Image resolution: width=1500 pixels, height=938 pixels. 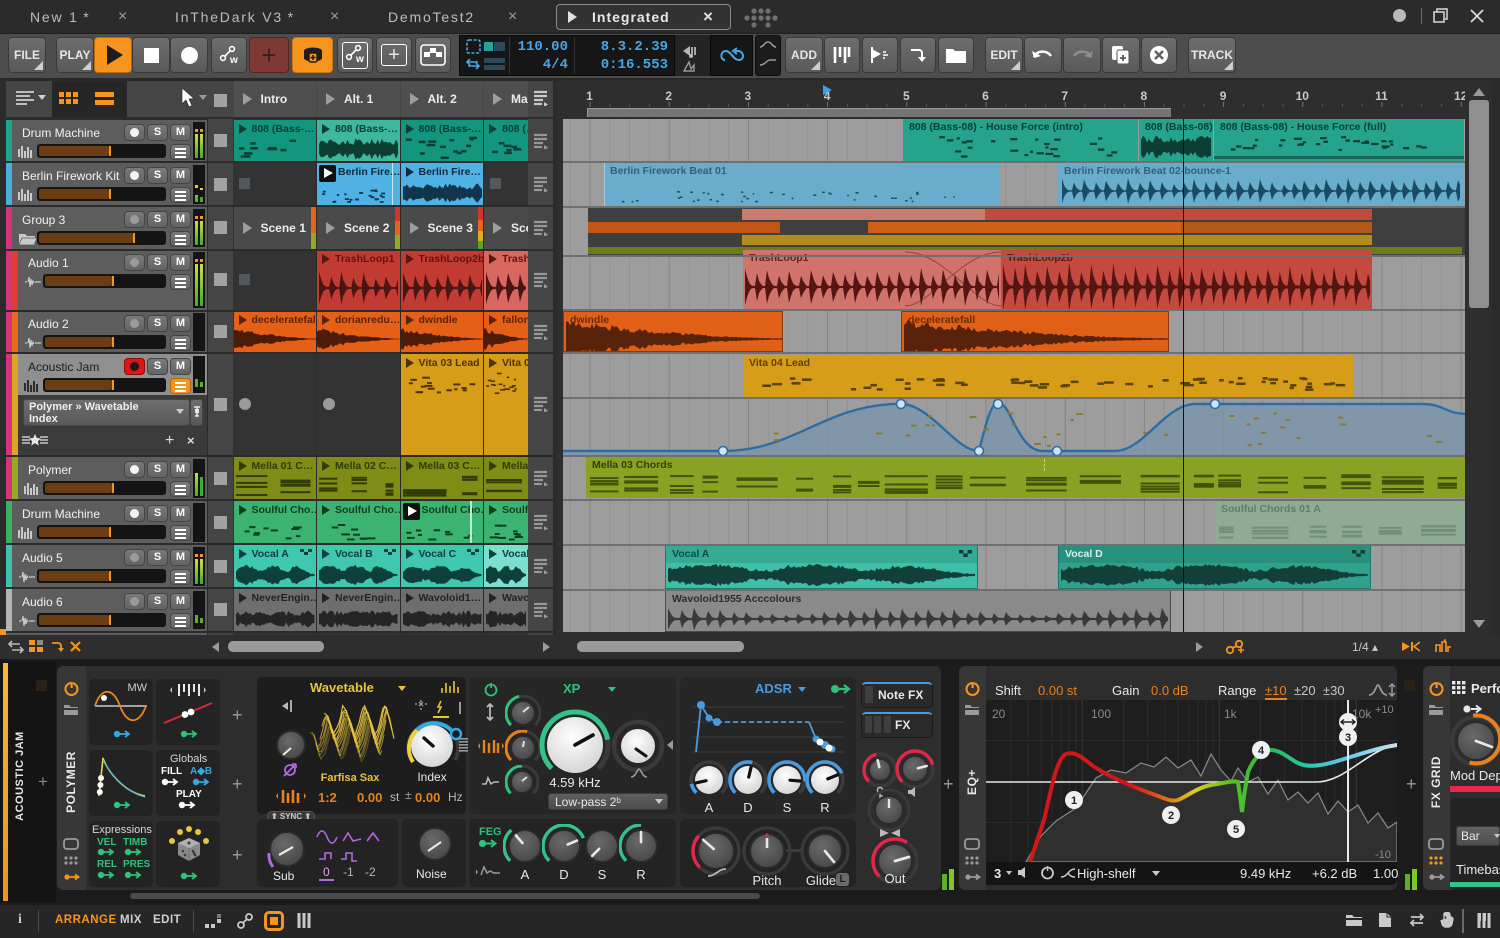 I want to click on svg-text: 20, so click(x=999, y=714).